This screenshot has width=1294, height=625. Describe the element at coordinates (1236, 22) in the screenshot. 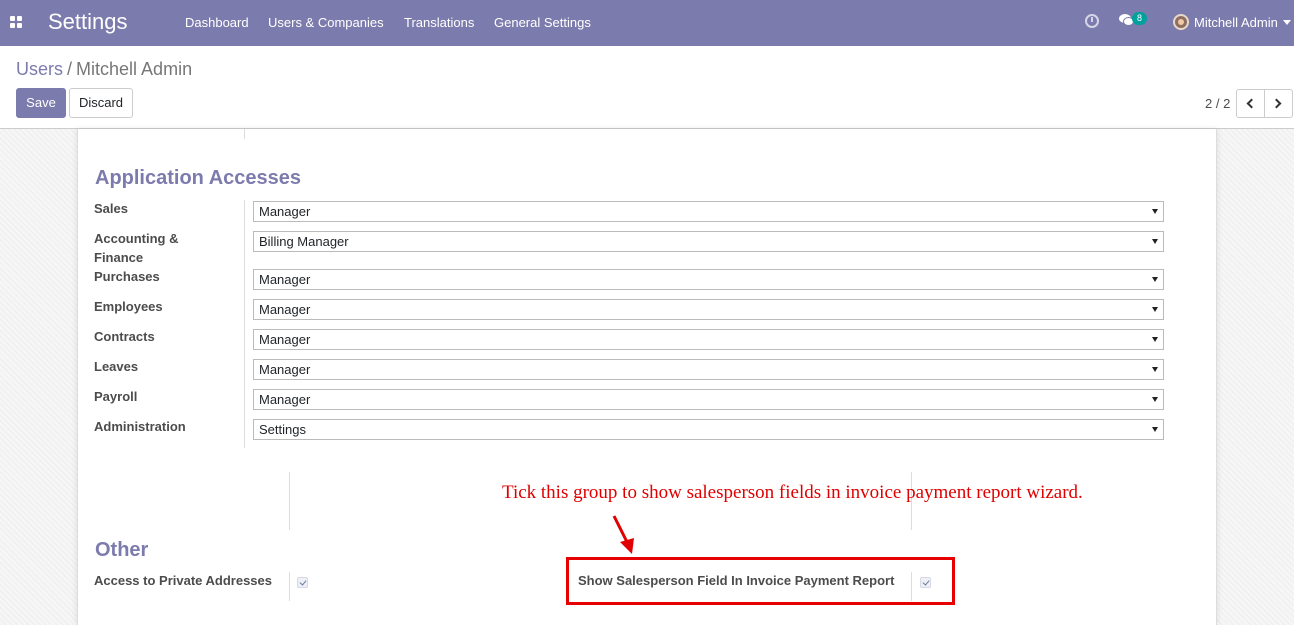

I see `user-menu: Mitchell Admin` at that location.